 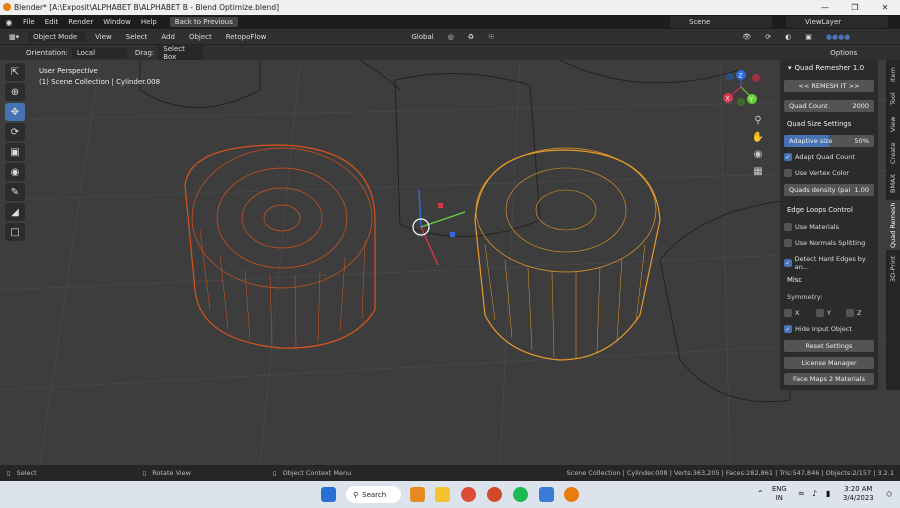 What do you see at coordinates (168, 37) in the screenshot?
I see `menu-add: Add` at bounding box center [168, 37].